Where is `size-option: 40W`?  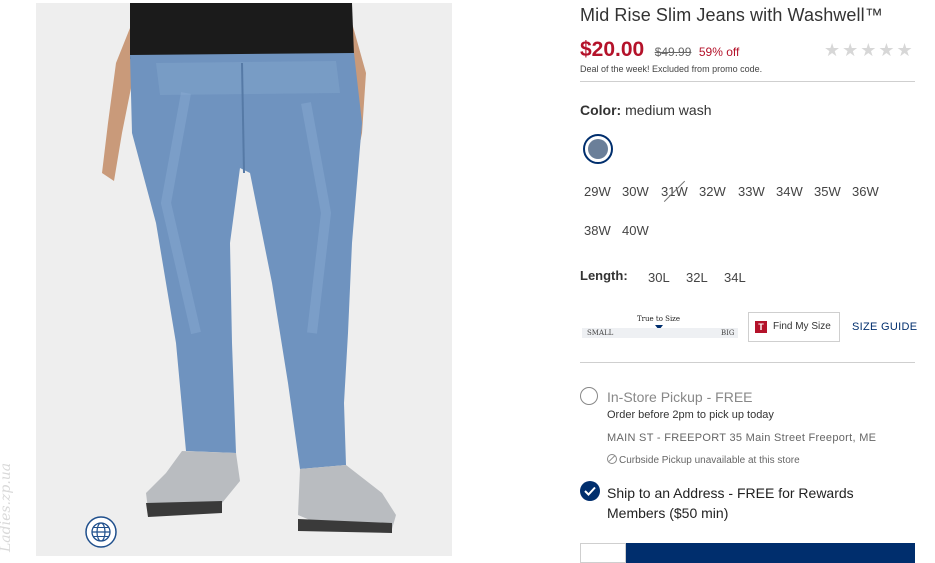
size-option: 40W is located at coordinates (635, 230).